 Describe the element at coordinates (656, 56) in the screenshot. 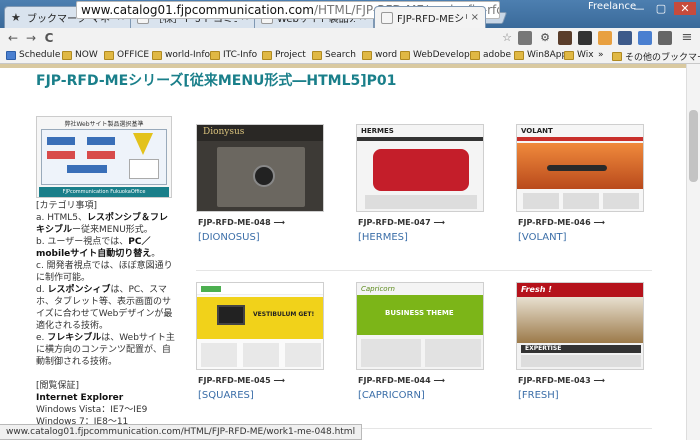

I see `bookmark-other-folder: その他のブックマーク` at that location.